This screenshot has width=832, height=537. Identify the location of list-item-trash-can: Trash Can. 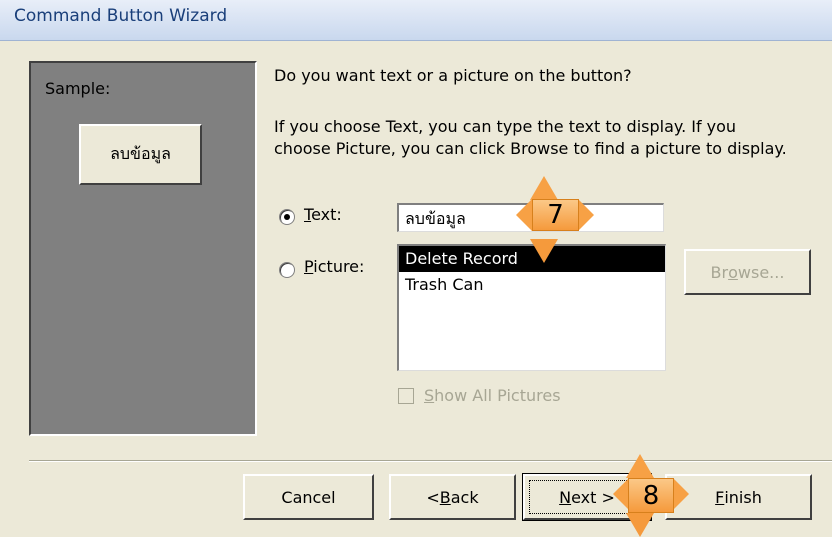
(532, 285).